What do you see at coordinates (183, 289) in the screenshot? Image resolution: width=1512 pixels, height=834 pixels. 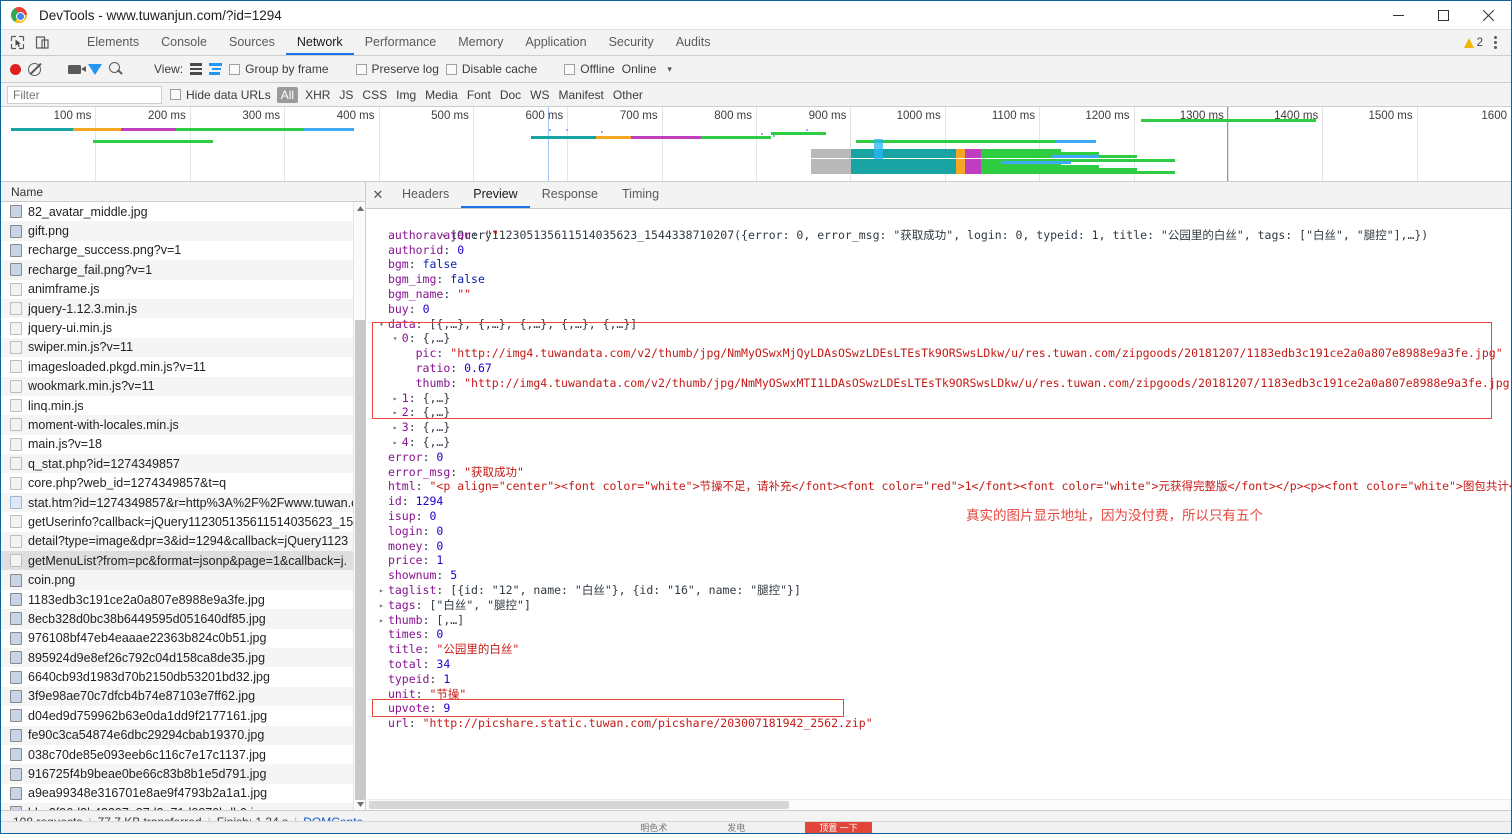 I see `table-row: animframe.js` at bounding box center [183, 289].